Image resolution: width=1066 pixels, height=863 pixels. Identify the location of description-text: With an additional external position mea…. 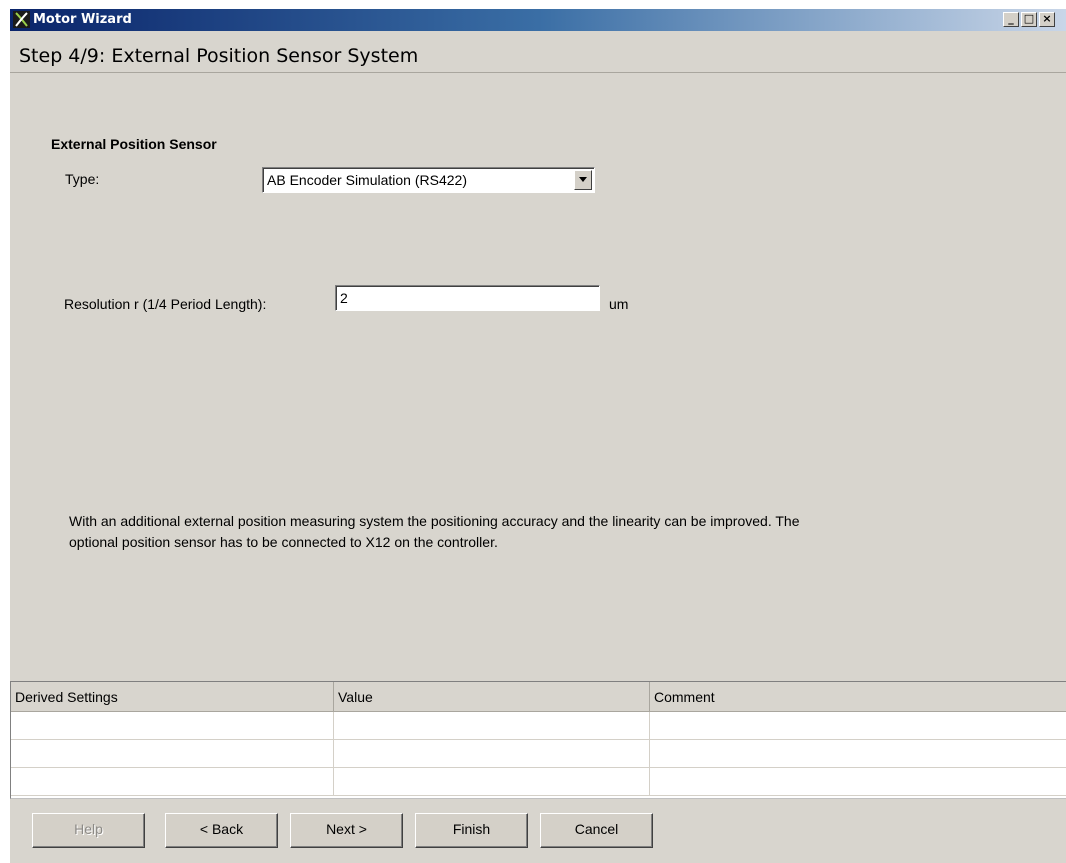
(434, 531).